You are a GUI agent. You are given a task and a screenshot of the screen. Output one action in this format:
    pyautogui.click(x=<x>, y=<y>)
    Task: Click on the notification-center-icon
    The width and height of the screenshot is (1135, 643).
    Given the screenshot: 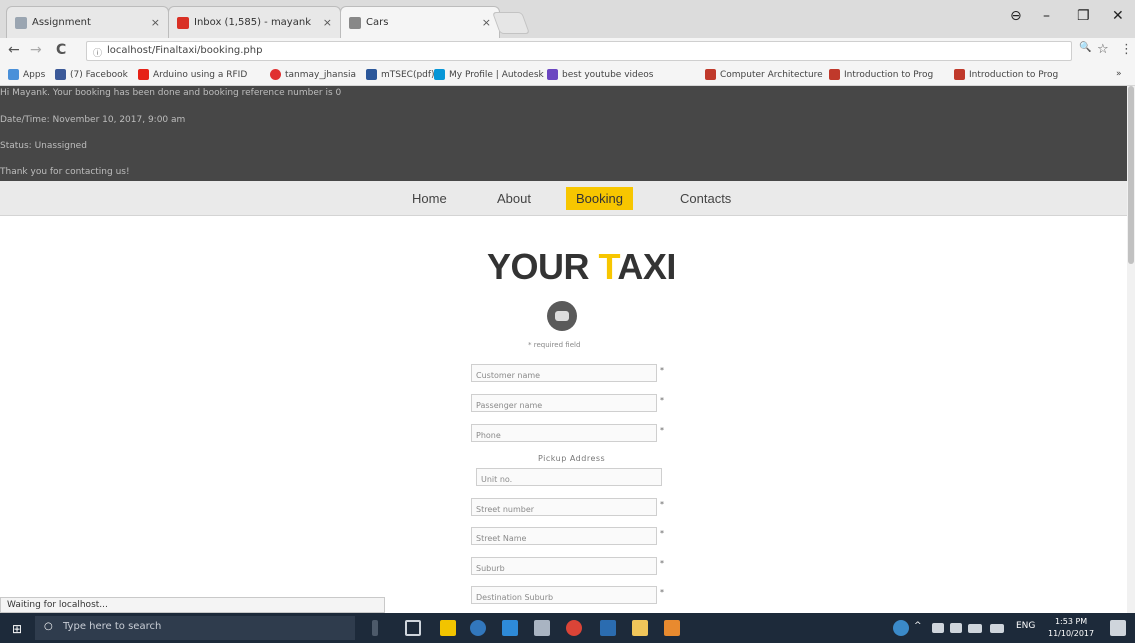 What is the action you would take?
    pyautogui.click(x=1118, y=628)
    